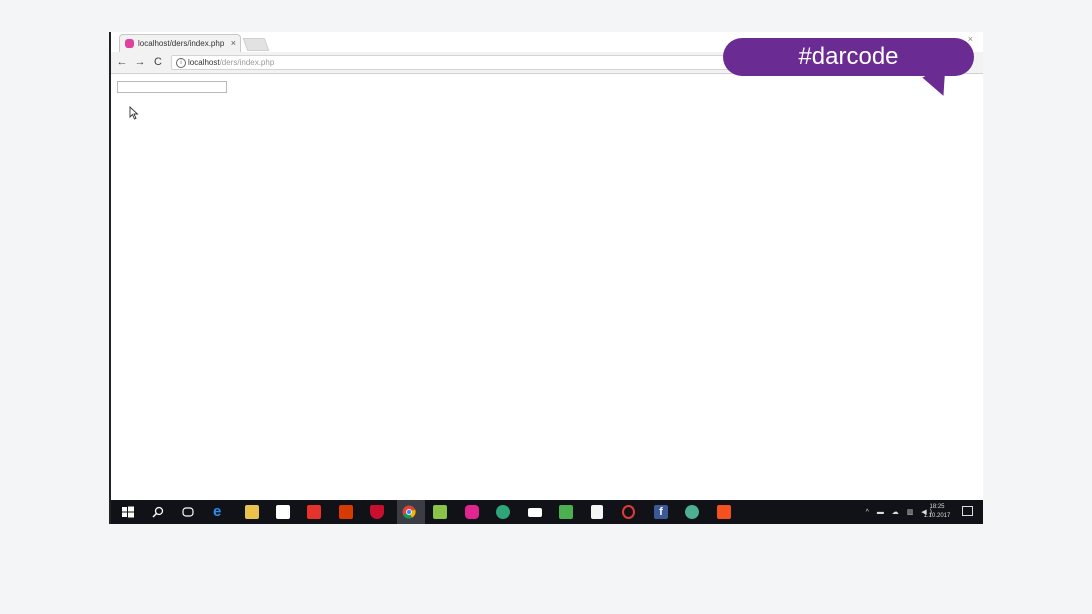  What do you see at coordinates (233, 43) in the screenshot?
I see `tab-close-icon: ×` at bounding box center [233, 43].